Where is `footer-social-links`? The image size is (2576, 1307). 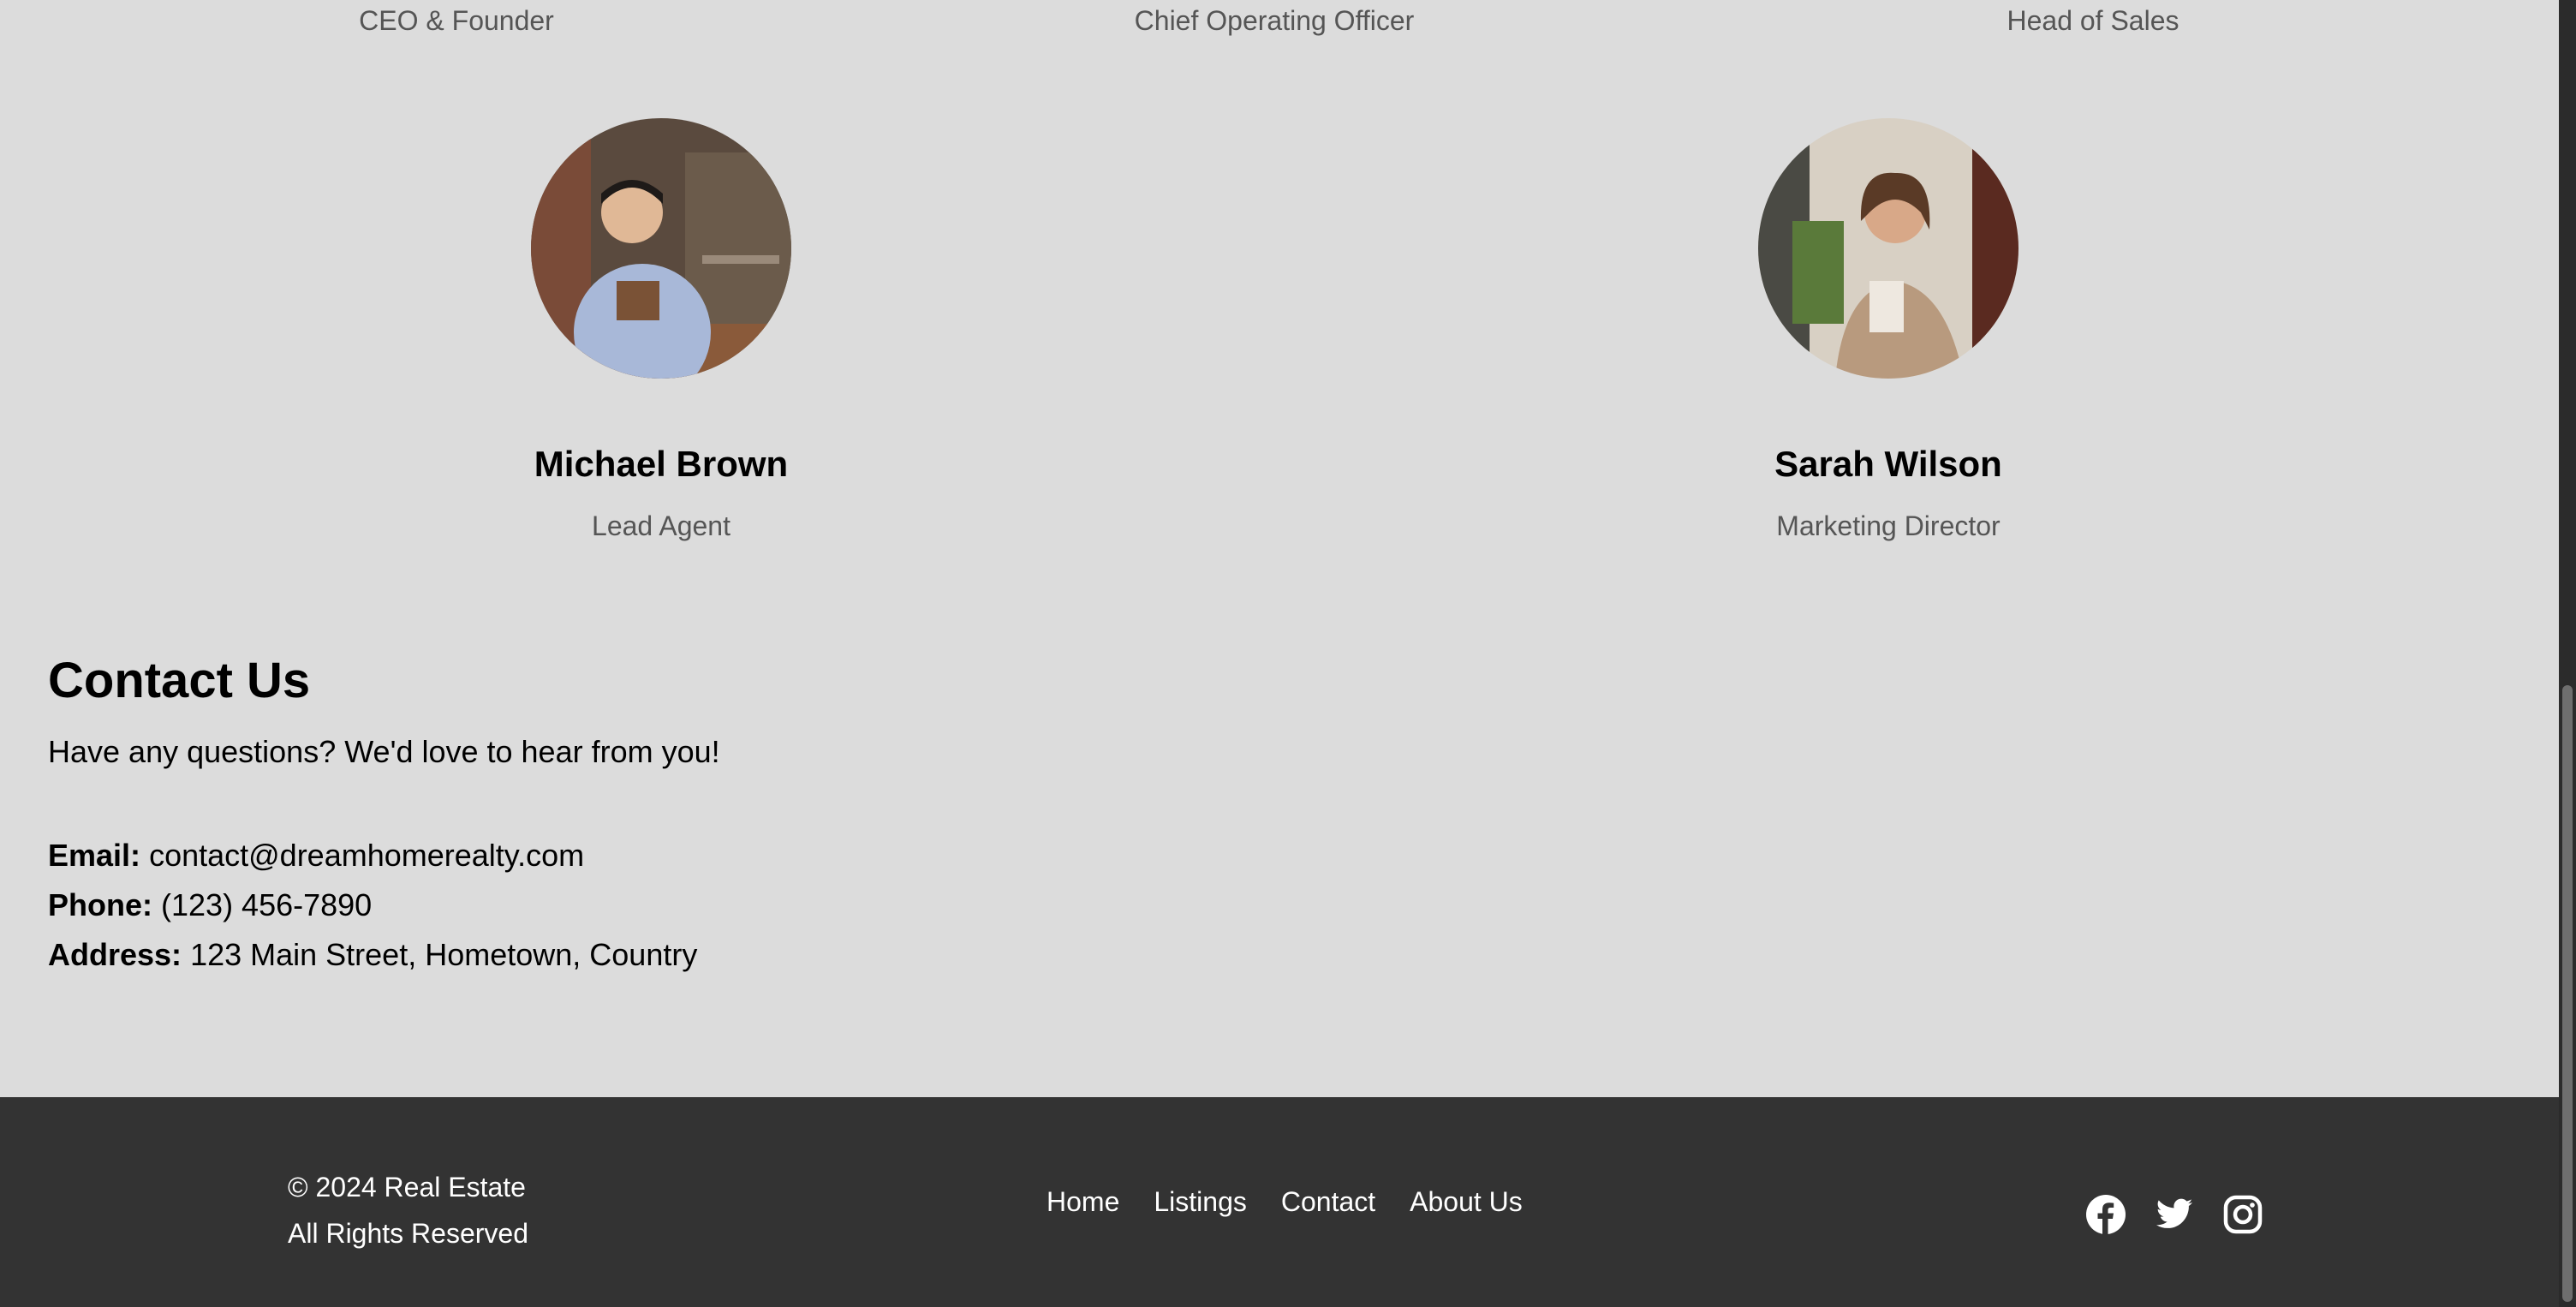 footer-social-links is located at coordinates (2174, 1214).